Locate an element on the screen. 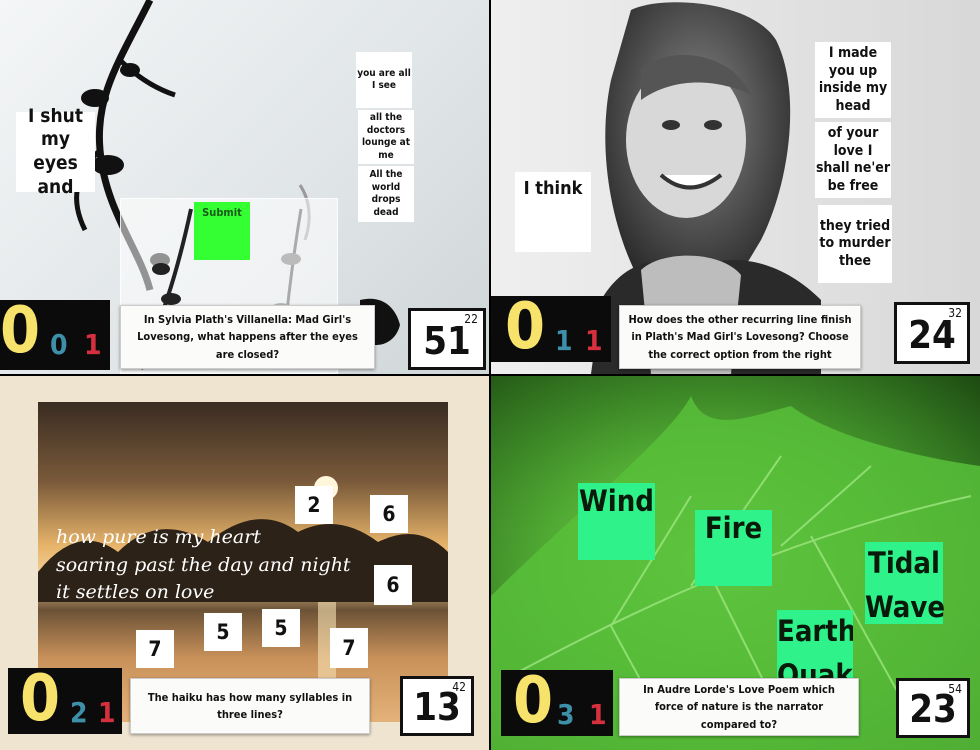 This screenshot has height=750, width=980. score-board: 0 0 1 is located at coordinates (55, 332).